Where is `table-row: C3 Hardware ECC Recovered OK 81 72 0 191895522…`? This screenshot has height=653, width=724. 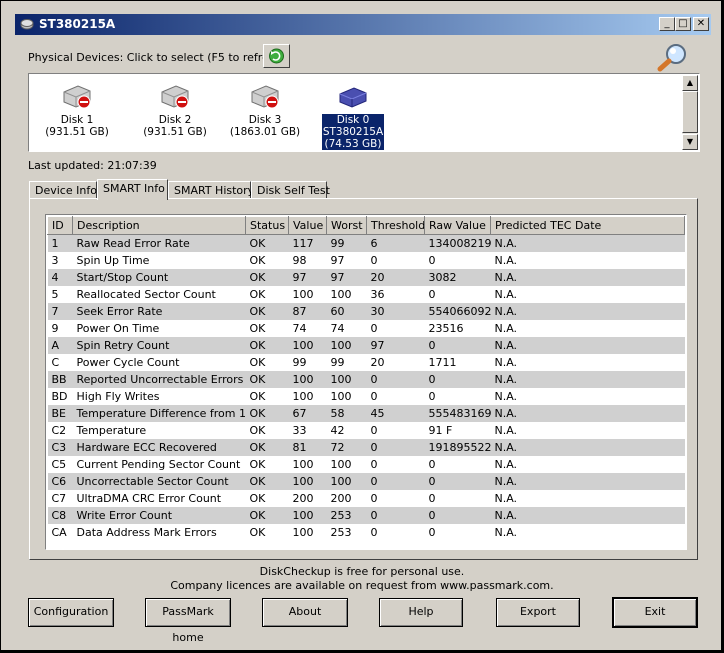
table-row: C3 Hardware ECC Recovered OK 81 72 0 191895522… is located at coordinates (366, 447).